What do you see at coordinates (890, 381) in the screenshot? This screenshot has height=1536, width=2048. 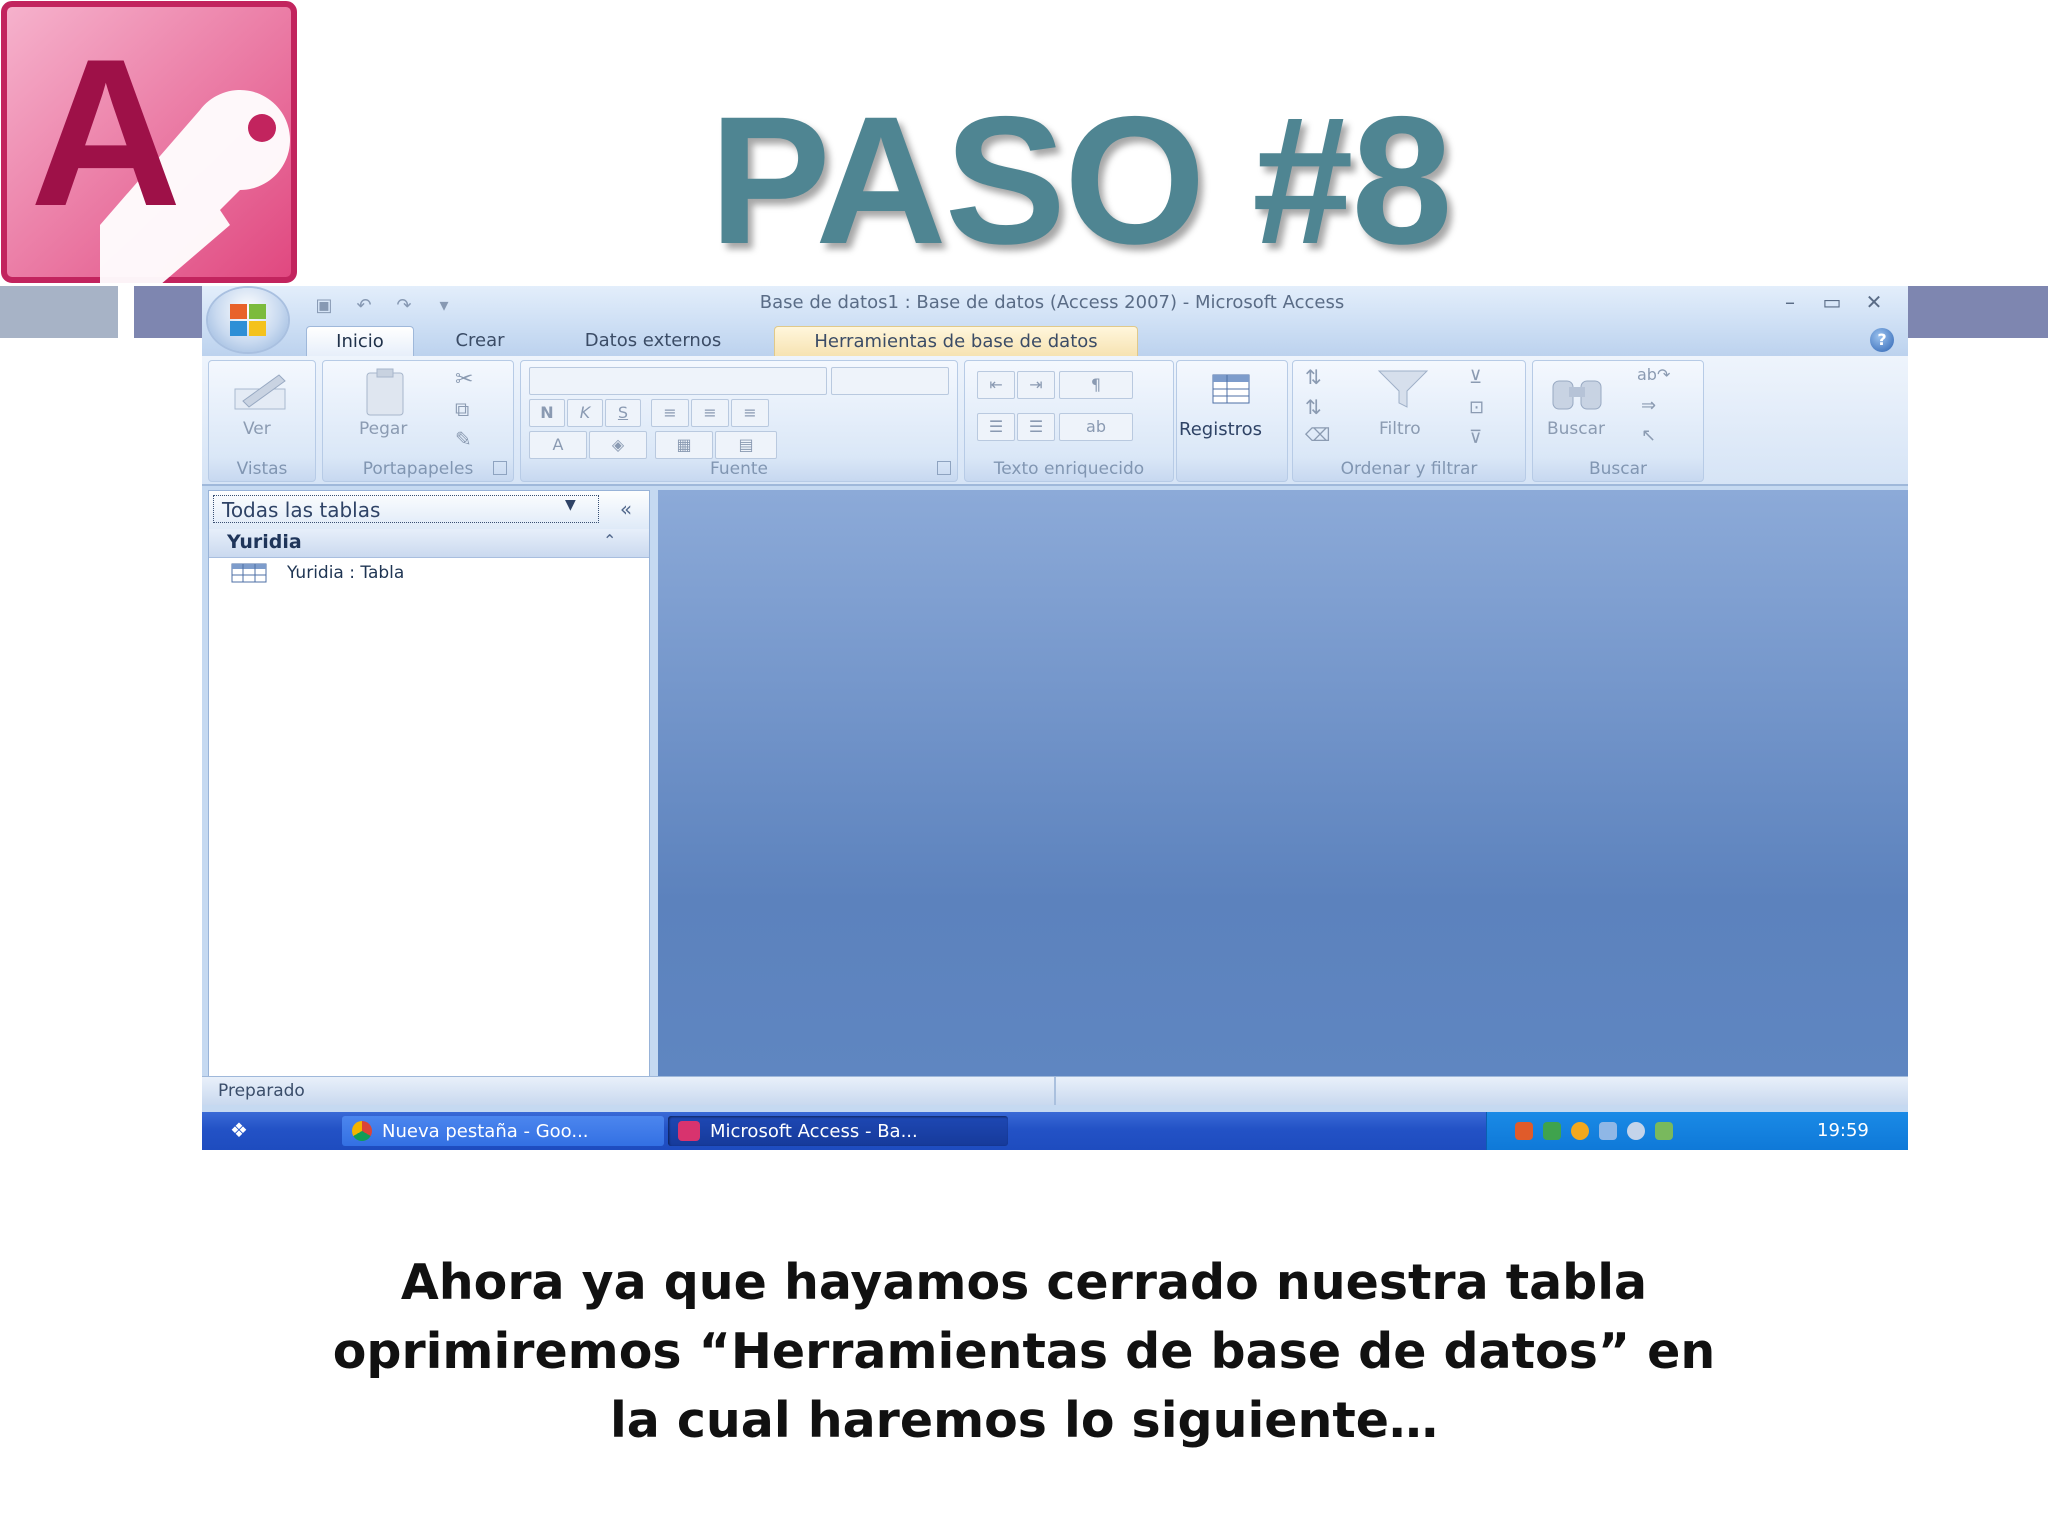 I see `font-size-select` at bounding box center [890, 381].